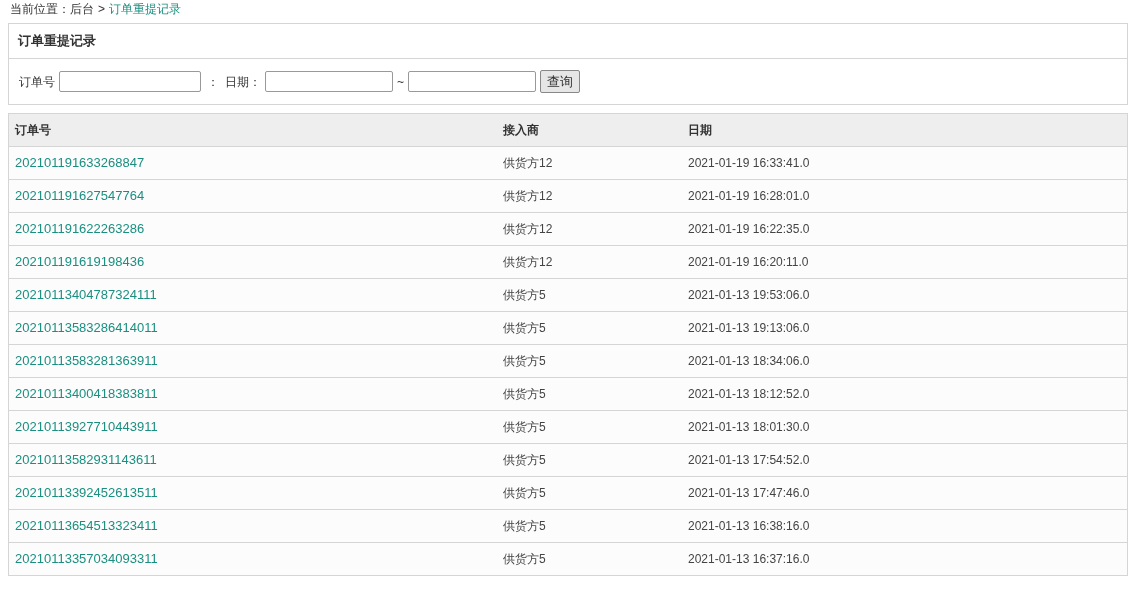 This screenshot has height=591, width=1136. What do you see at coordinates (40, 9) in the screenshot?
I see `breadcrumb-label: 当前位置：` at bounding box center [40, 9].